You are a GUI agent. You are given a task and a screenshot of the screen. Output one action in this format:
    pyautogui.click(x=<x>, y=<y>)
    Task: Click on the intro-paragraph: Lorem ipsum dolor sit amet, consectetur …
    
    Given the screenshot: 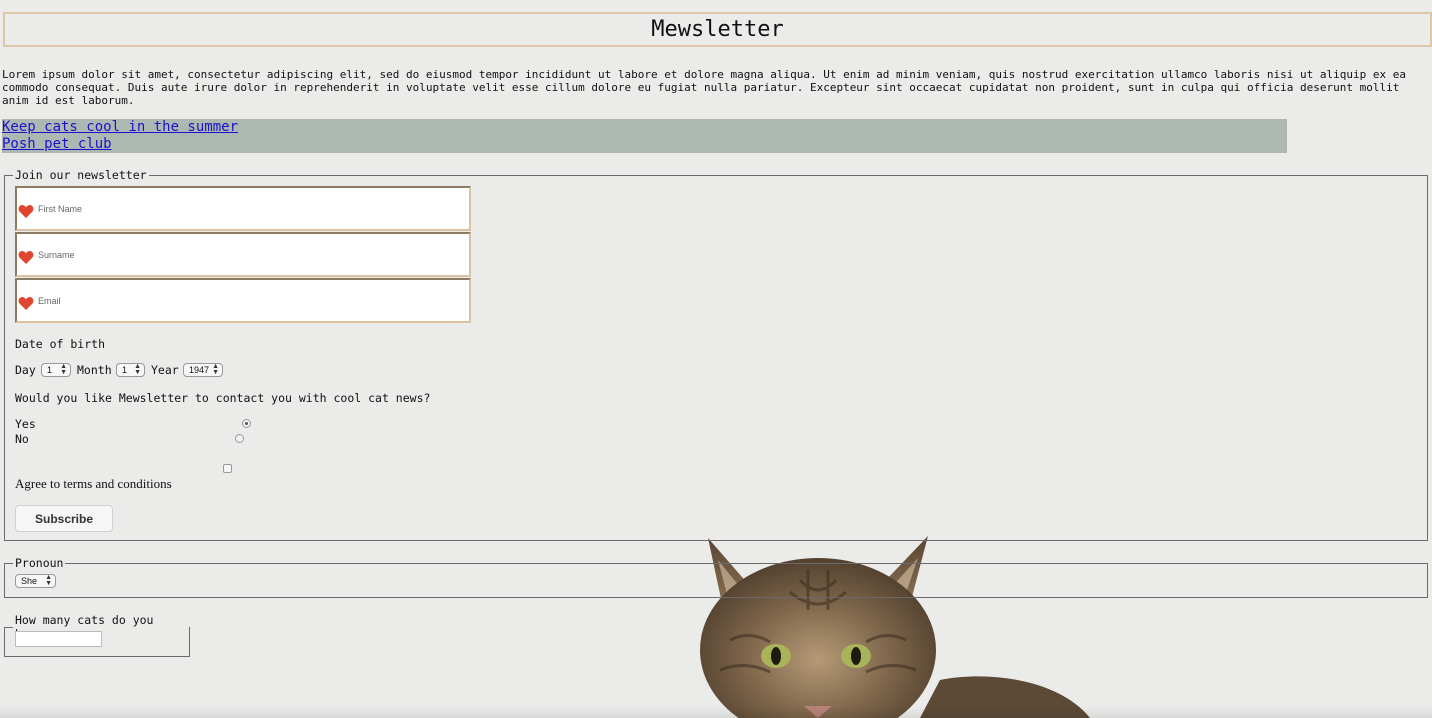 What is the action you would take?
    pyautogui.click(x=704, y=87)
    